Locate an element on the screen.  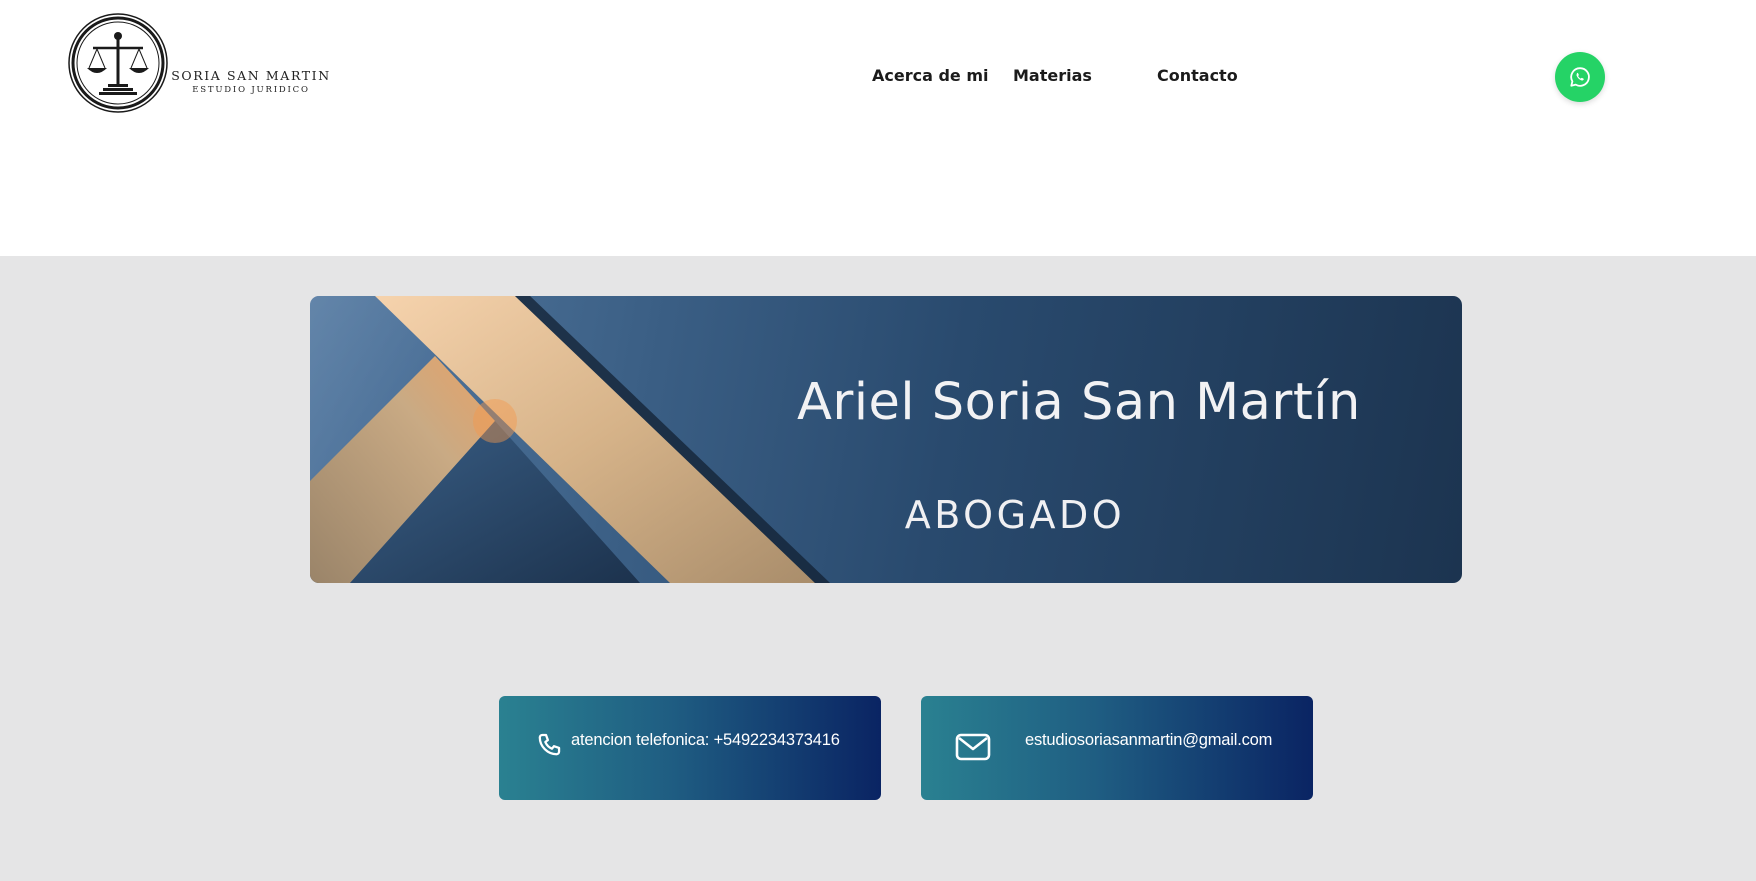
phone-contact-card: atencion telefonica: +5492234373416 is located at coordinates (690, 748).